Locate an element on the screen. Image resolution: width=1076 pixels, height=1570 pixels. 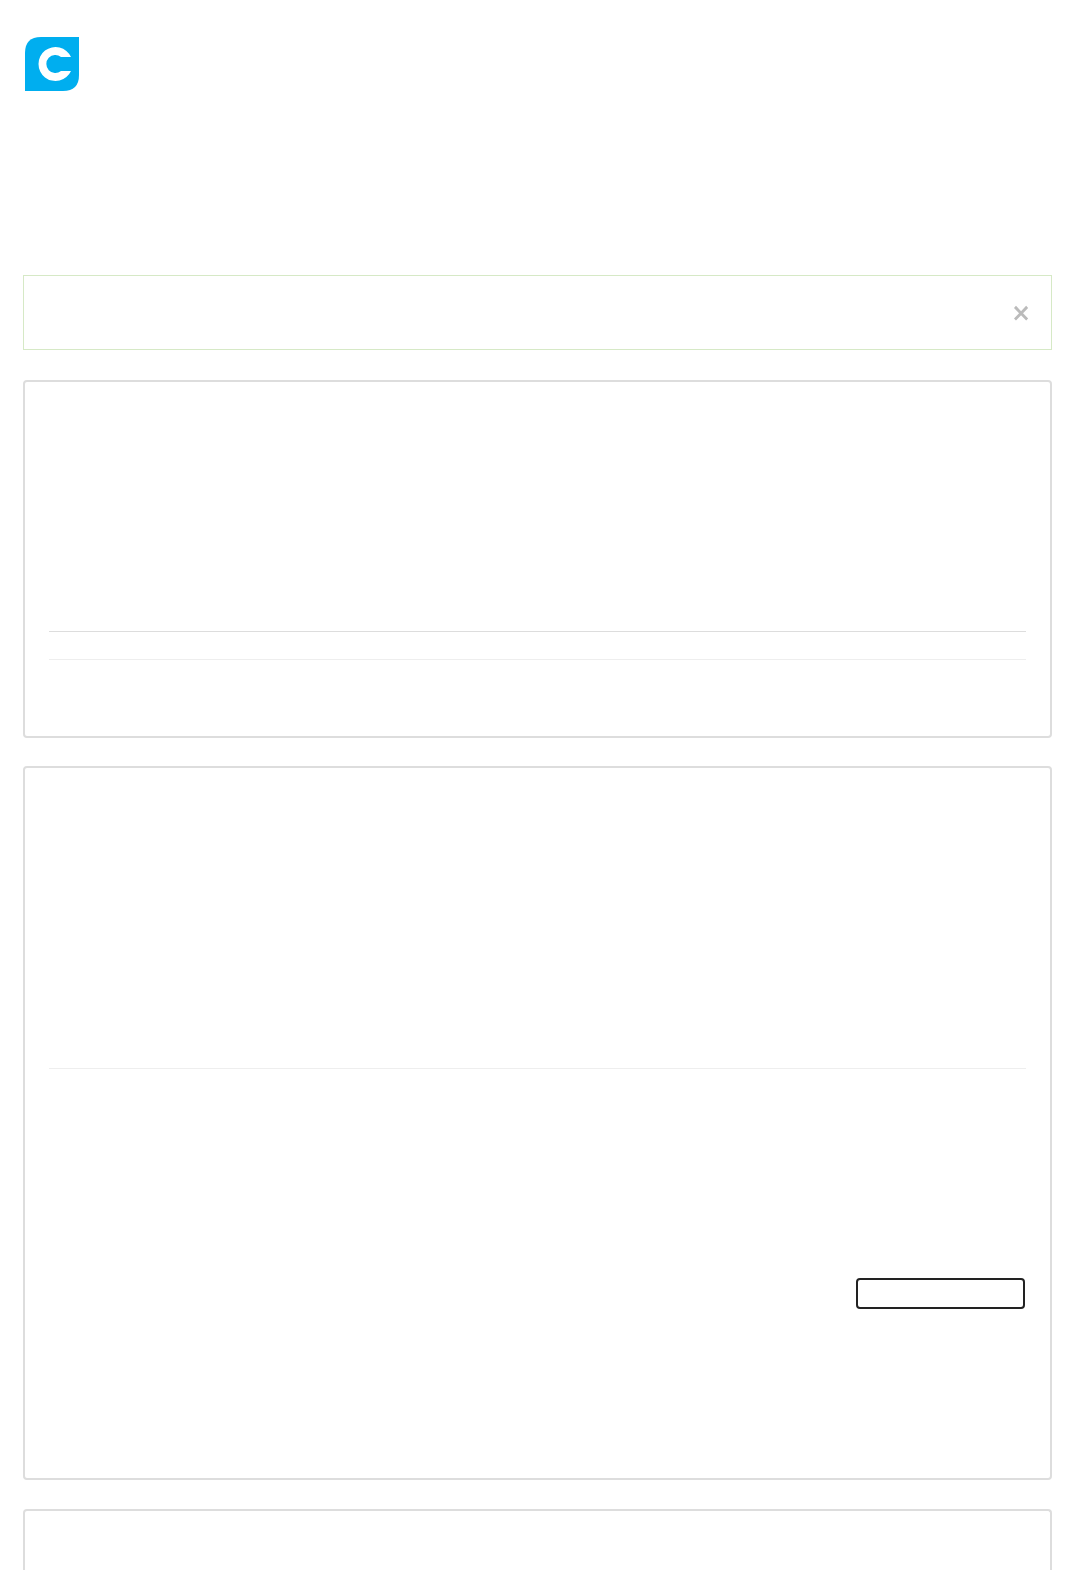
outline-button is located at coordinates (940, 1293).